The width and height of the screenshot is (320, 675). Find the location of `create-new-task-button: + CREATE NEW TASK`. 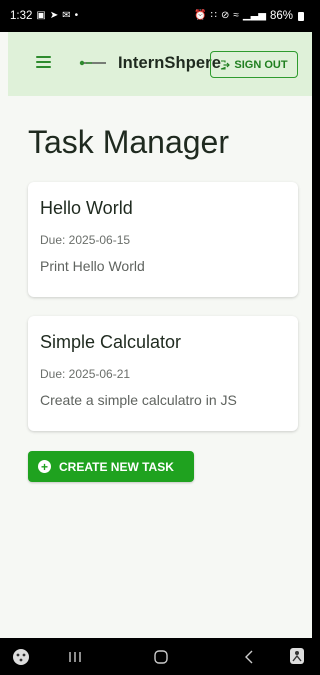

create-new-task-button: + CREATE NEW TASK is located at coordinates (111, 466).